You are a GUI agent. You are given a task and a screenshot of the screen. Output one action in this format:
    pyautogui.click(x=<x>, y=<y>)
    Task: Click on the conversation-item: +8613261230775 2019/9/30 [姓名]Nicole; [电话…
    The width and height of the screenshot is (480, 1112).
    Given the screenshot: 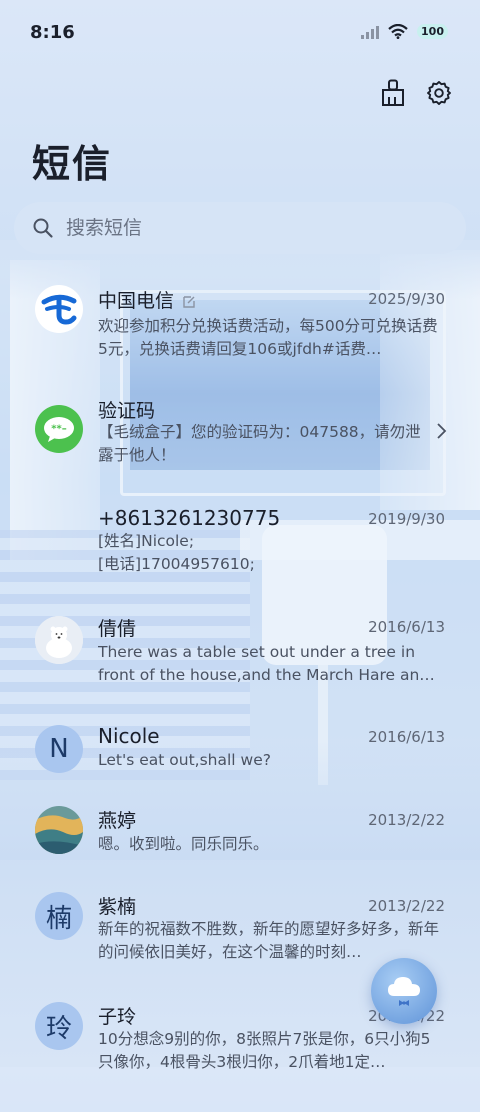 What is the action you would take?
    pyautogui.click(x=240, y=555)
    